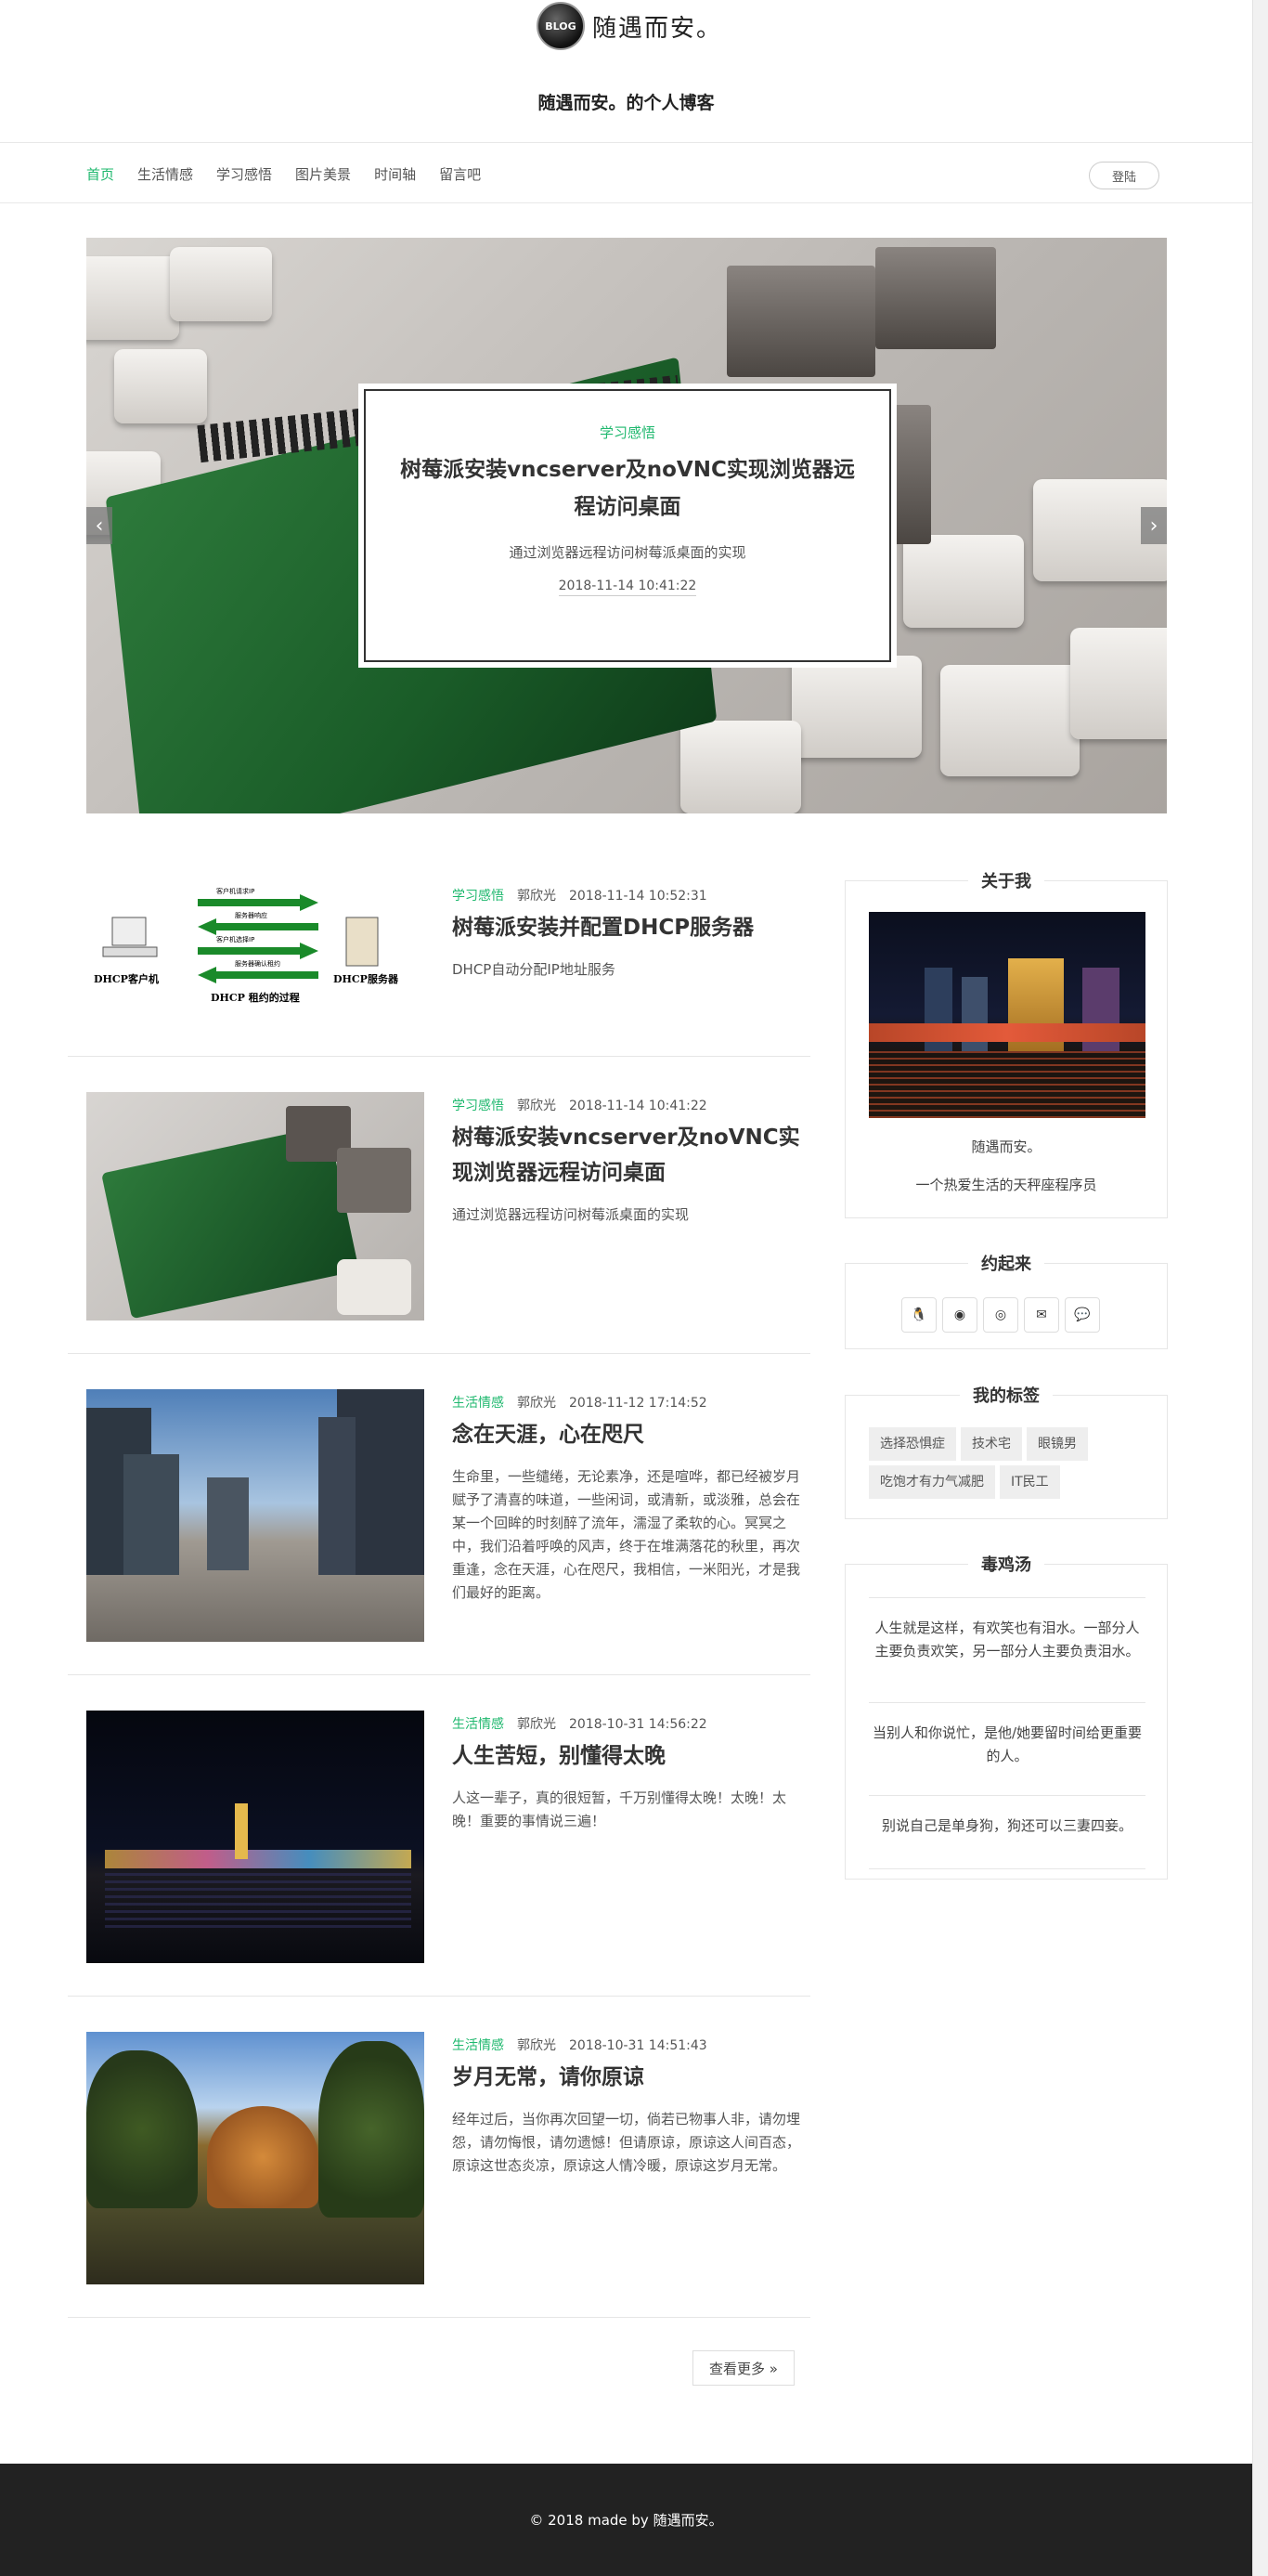 The image size is (1268, 2576). What do you see at coordinates (533, 969) in the screenshot?
I see `post-description: DHCP自动分配IP地址服务` at bounding box center [533, 969].